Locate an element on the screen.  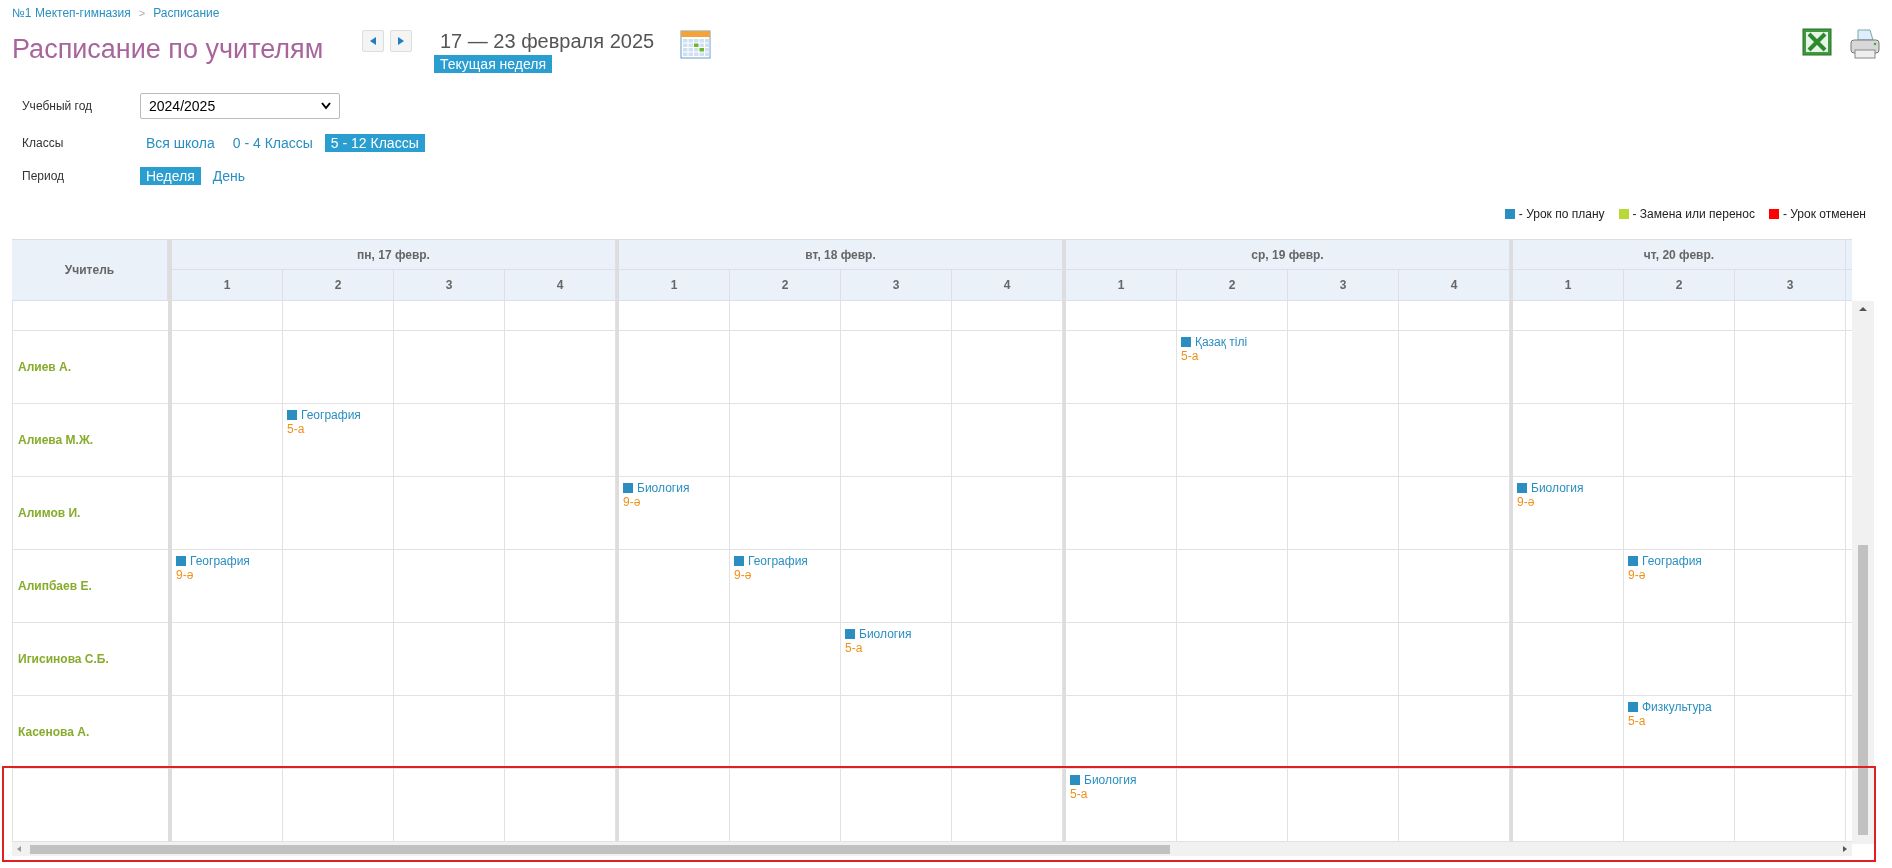
next-week-button is located at coordinates (401, 41).